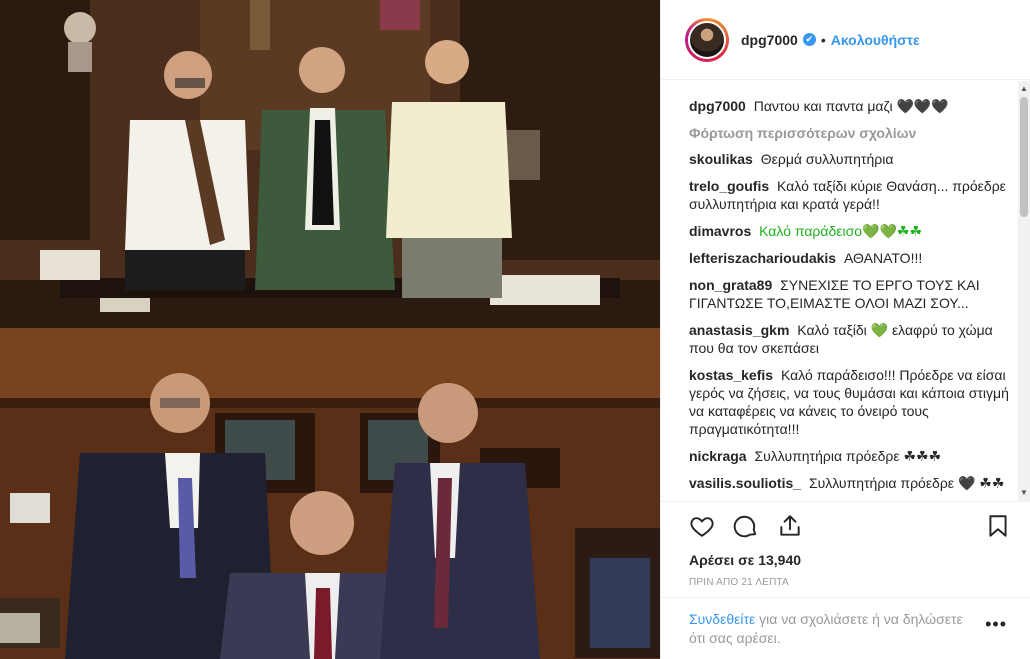 This screenshot has height=659, width=1030. Describe the element at coordinates (721, 159) in the screenshot. I see `comment-username: skoulikas` at that location.